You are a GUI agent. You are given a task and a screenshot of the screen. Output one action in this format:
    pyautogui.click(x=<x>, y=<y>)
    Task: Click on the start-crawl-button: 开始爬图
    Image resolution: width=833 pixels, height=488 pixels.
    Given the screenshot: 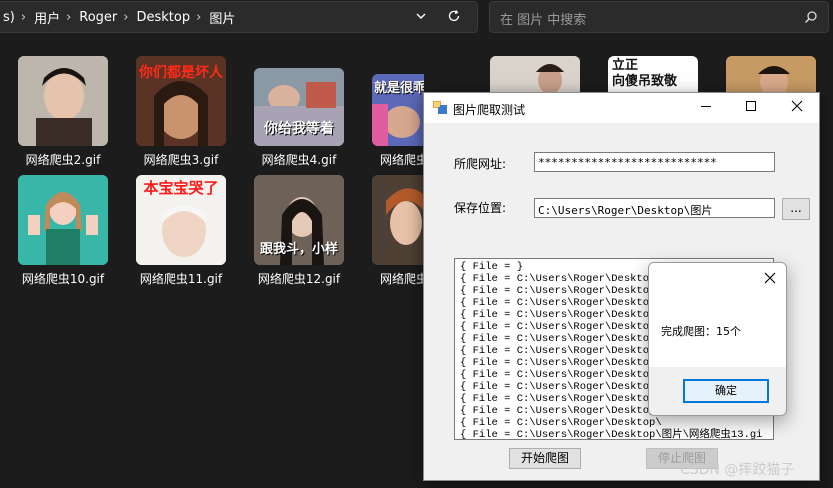 What is the action you would take?
    pyautogui.click(x=545, y=458)
    